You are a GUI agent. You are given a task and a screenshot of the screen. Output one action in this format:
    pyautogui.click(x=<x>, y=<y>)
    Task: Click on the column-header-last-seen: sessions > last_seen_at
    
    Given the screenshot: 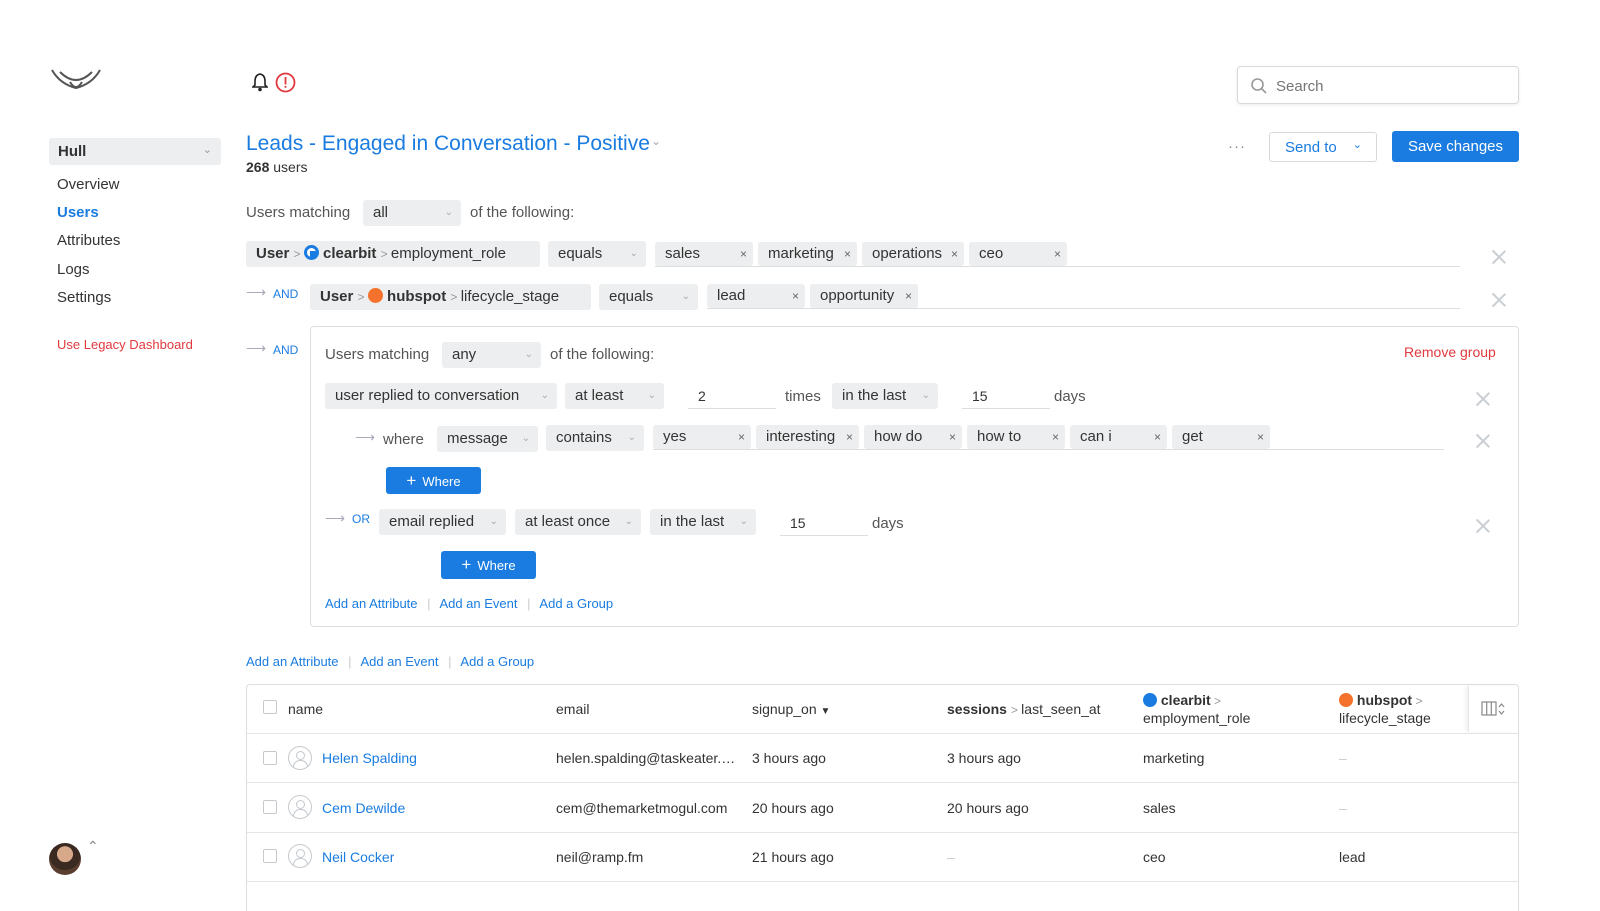 What is the action you would take?
    pyautogui.click(x=1024, y=709)
    